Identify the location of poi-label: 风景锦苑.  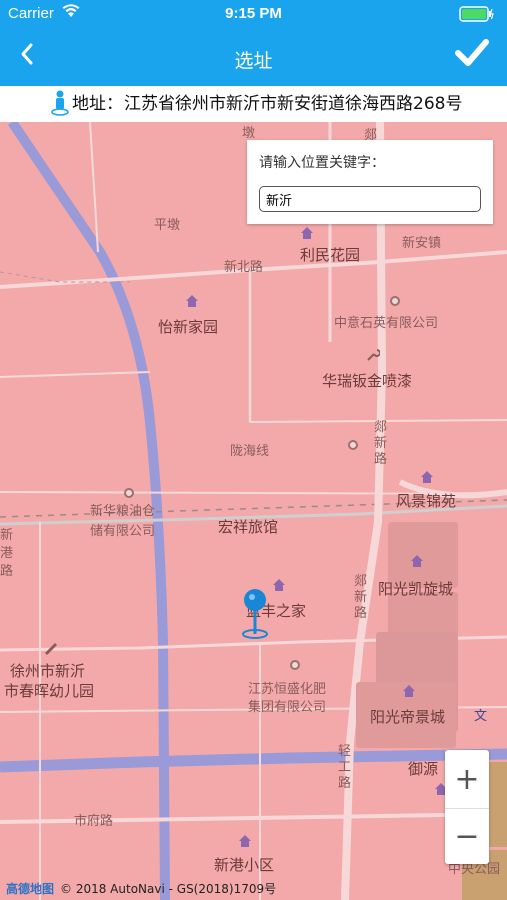
(426, 501).